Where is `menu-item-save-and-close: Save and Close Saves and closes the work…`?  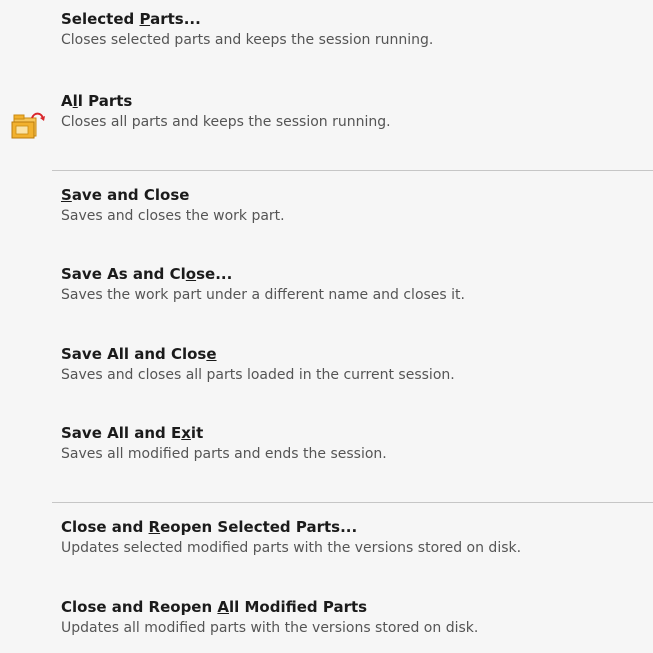
menu-item-save-and-close: Save and Close Saves and closes the work… is located at coordinates (326, 205).